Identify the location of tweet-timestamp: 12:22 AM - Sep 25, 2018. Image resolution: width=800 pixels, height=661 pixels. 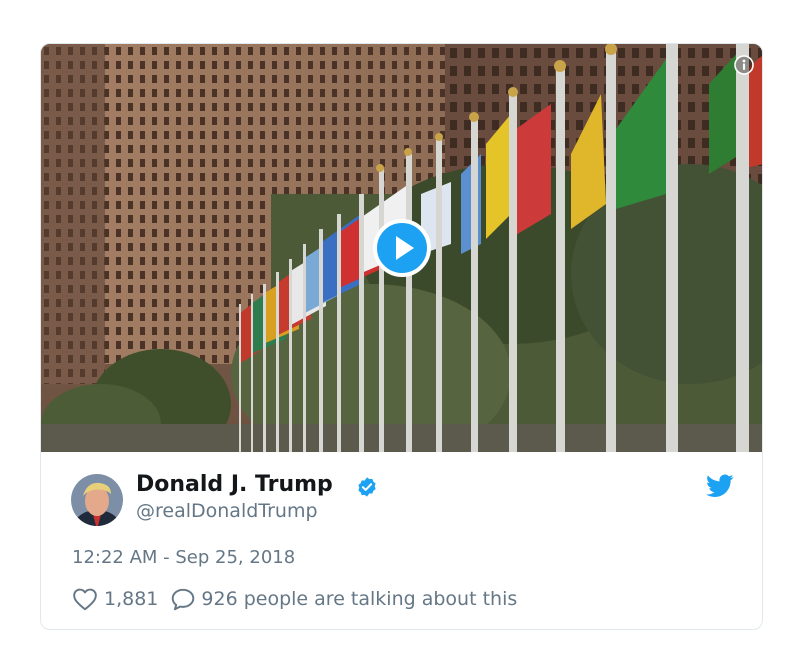
(183, 557).